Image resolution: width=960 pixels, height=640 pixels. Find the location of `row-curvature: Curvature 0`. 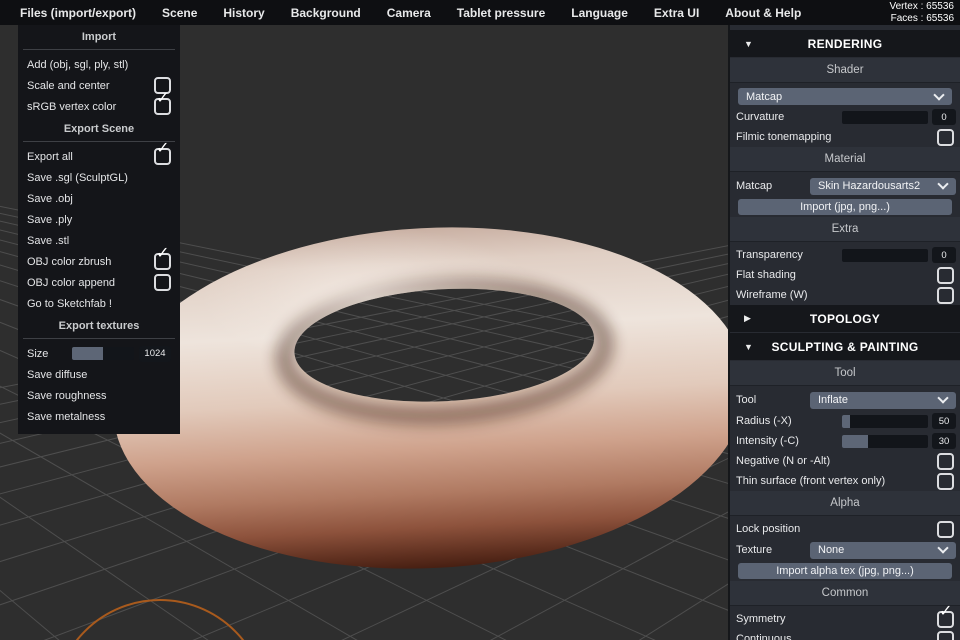

row-curvature: Curvature 0 is located at coordinates (845, 117).